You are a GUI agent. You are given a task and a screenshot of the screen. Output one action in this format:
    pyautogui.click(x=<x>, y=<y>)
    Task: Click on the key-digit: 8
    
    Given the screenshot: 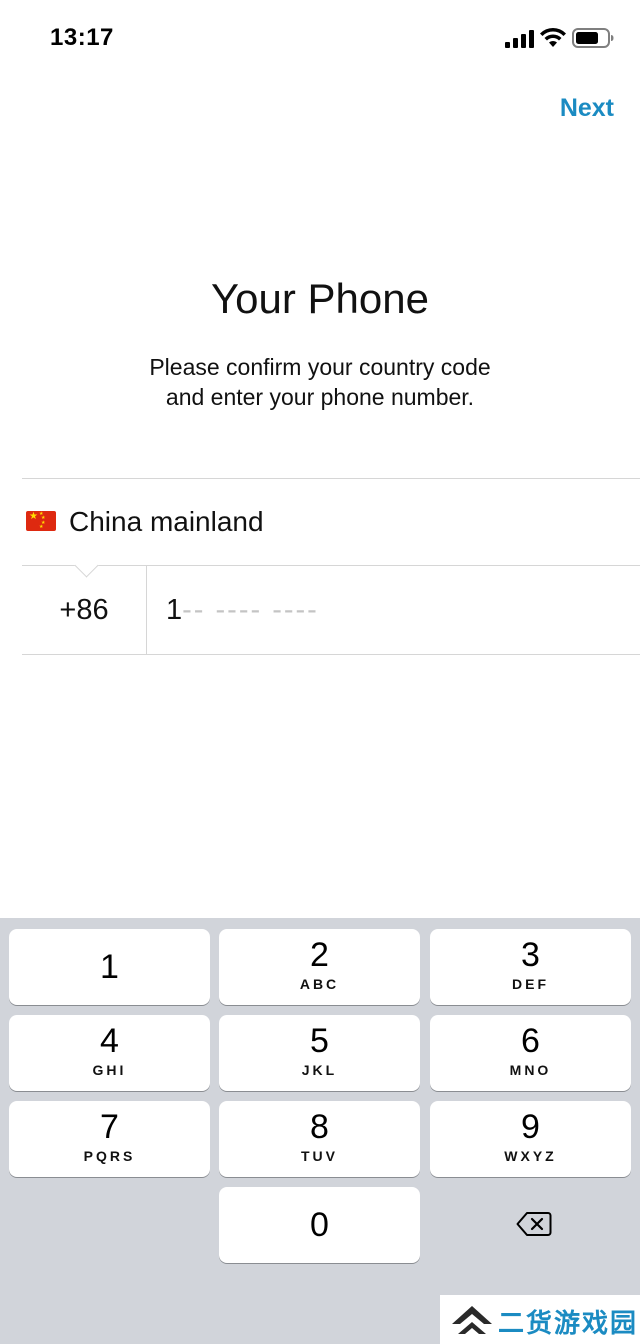 What is the action you would take?
    pyautogui.click(x=319, y=1127)
    